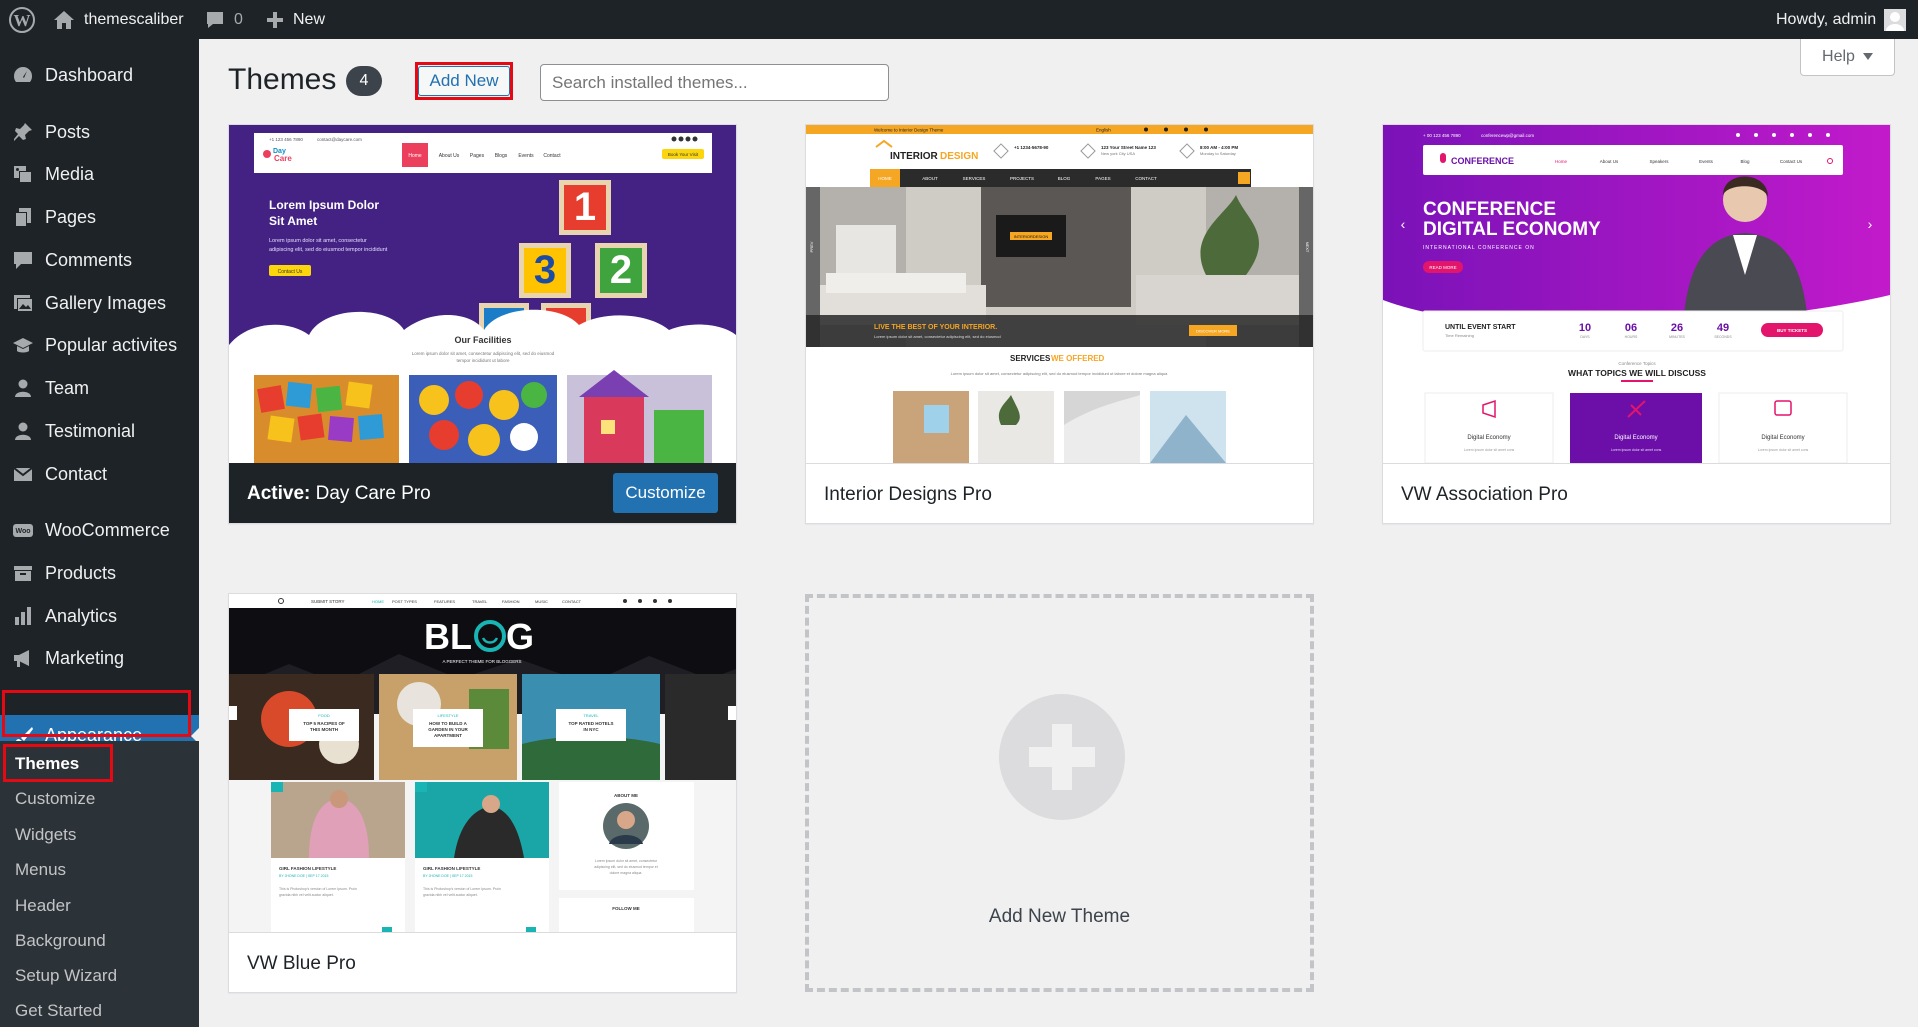 This screenshot has height=1027, width=1918. I want to click on svg-text: W, so click(22, 20).